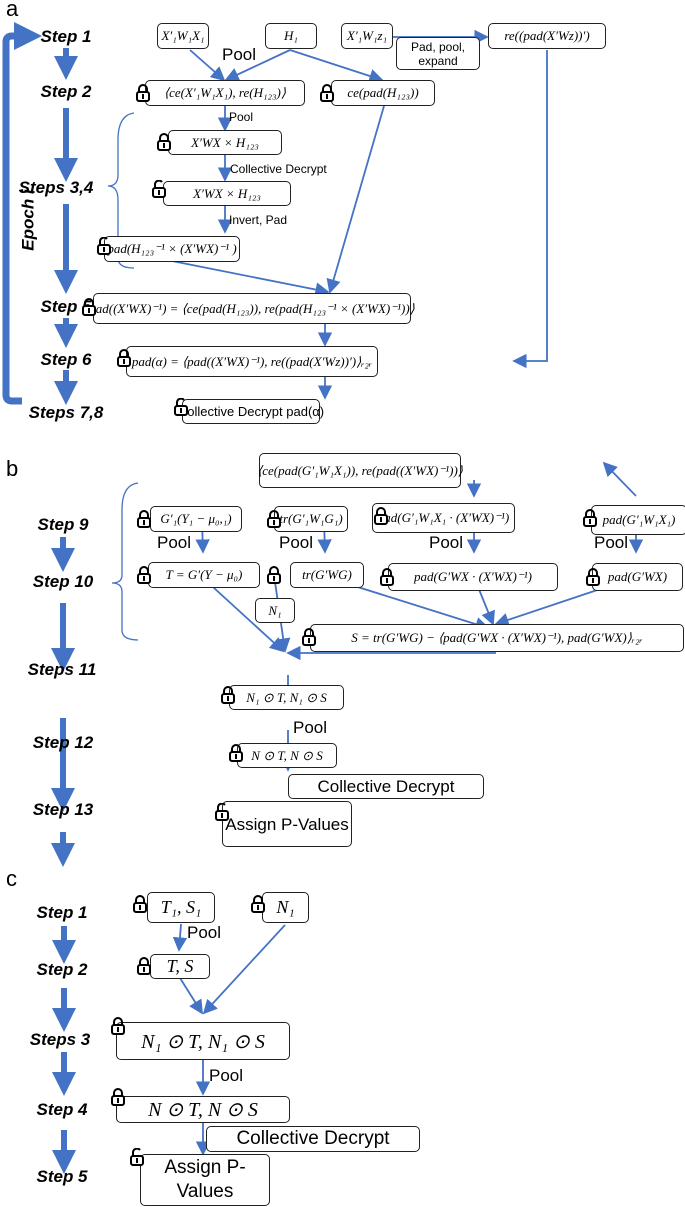  Describe the element at coordinates (367, 36) in the screenshot. I see `node-x1w1z1: X′₁W₁z₁` at that location.